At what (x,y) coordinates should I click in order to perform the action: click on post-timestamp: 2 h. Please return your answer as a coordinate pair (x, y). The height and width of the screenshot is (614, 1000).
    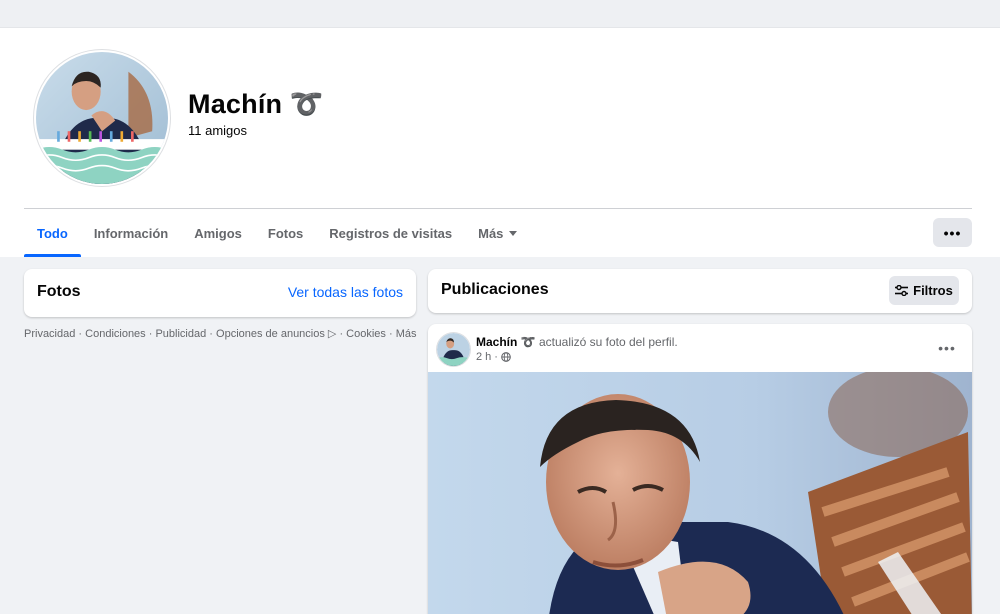
    Looking at the image, I should click on (483, 357).